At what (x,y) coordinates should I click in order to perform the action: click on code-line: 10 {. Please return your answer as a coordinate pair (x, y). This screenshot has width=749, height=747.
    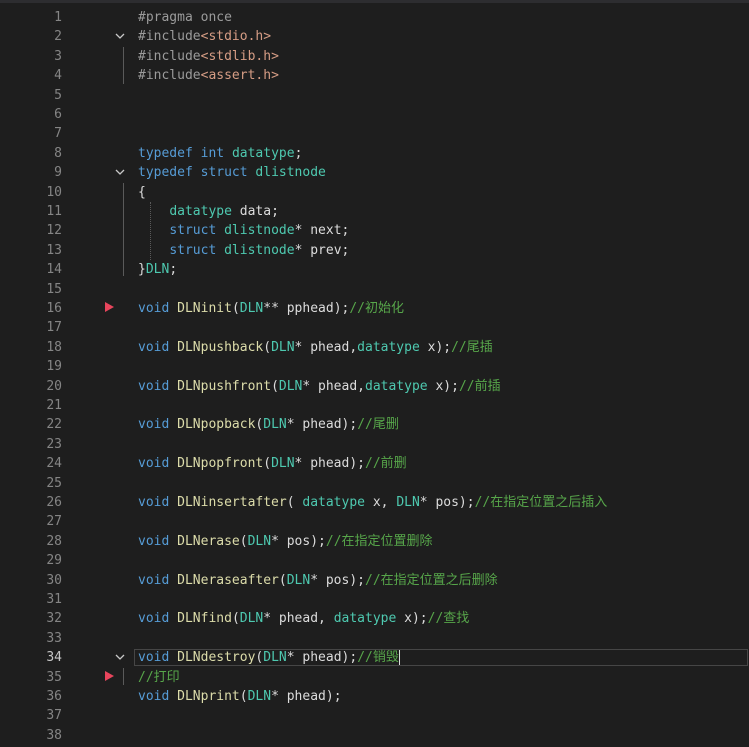
    Looking at the image, I should click on (374, 192).